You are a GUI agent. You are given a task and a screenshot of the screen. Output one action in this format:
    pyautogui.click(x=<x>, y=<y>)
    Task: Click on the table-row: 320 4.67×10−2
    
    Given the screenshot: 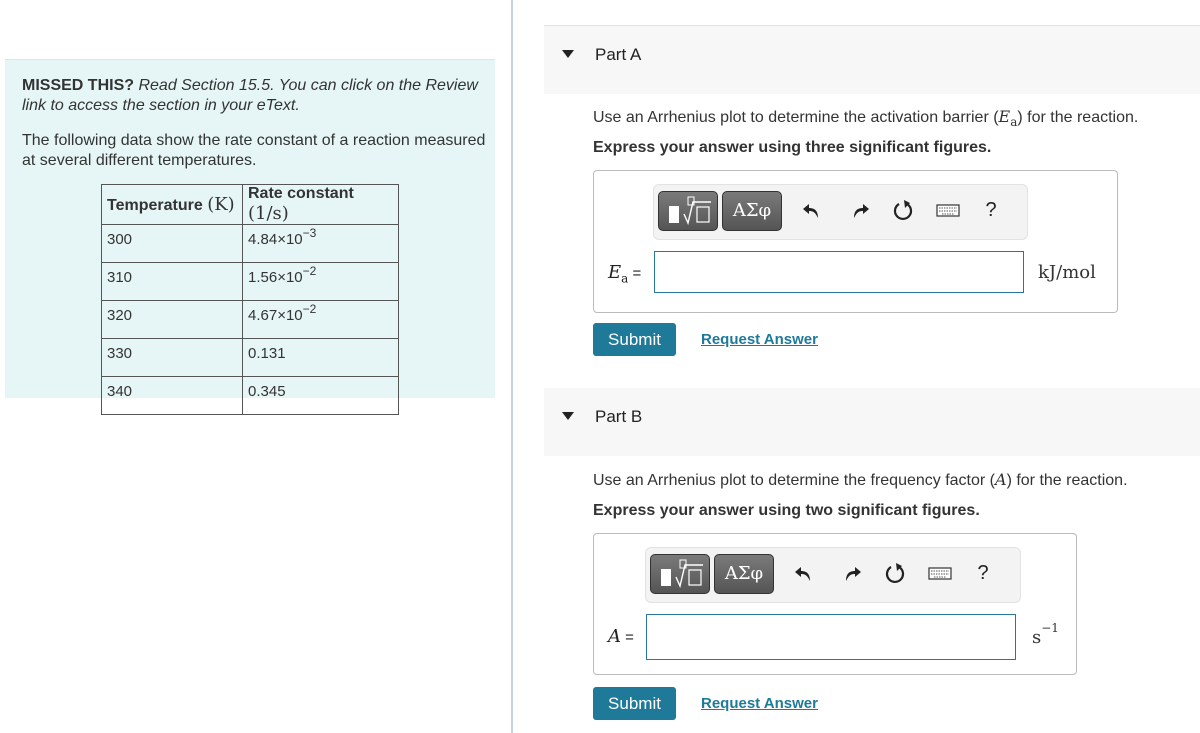 What is the action you would take?
    pyautogui.click(x=250, y=319)
    